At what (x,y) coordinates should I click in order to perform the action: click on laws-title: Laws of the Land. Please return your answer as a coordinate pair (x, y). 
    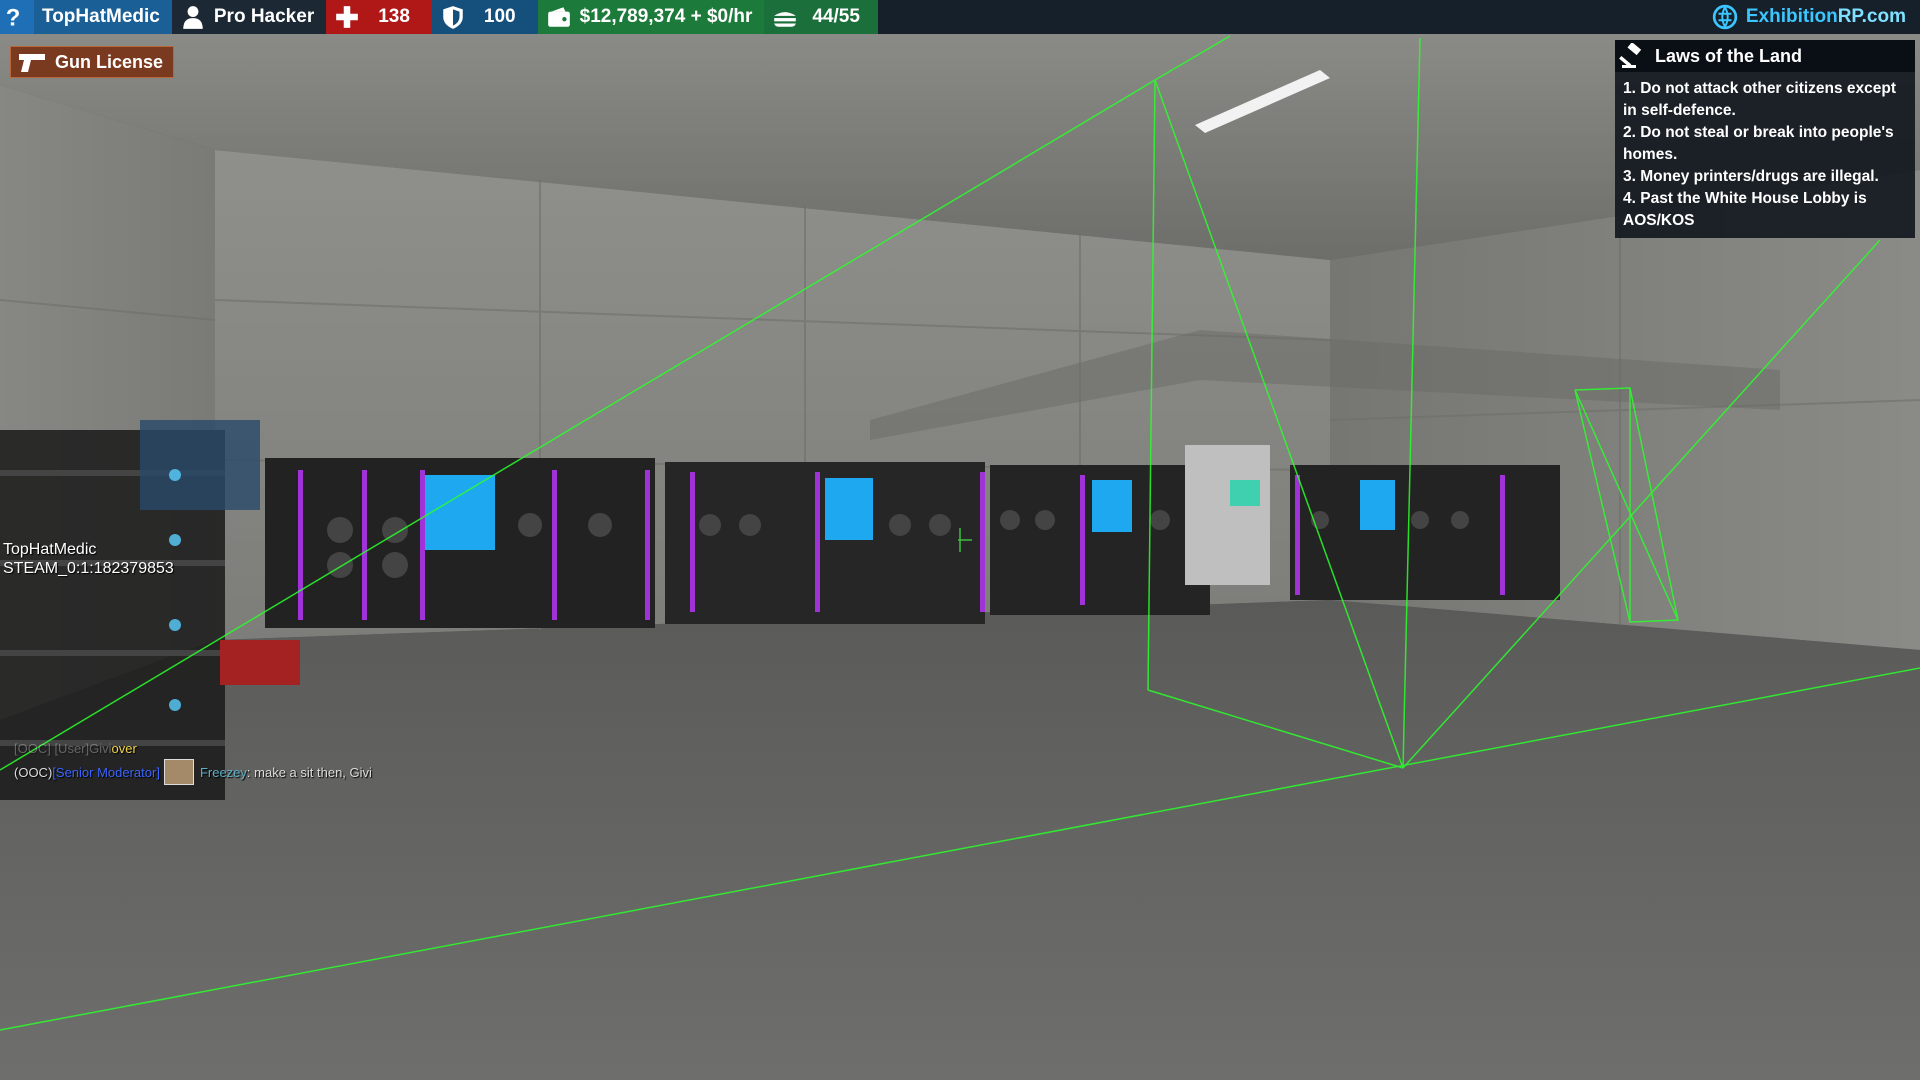
    Looking at the image, I should click on (1729, 55).